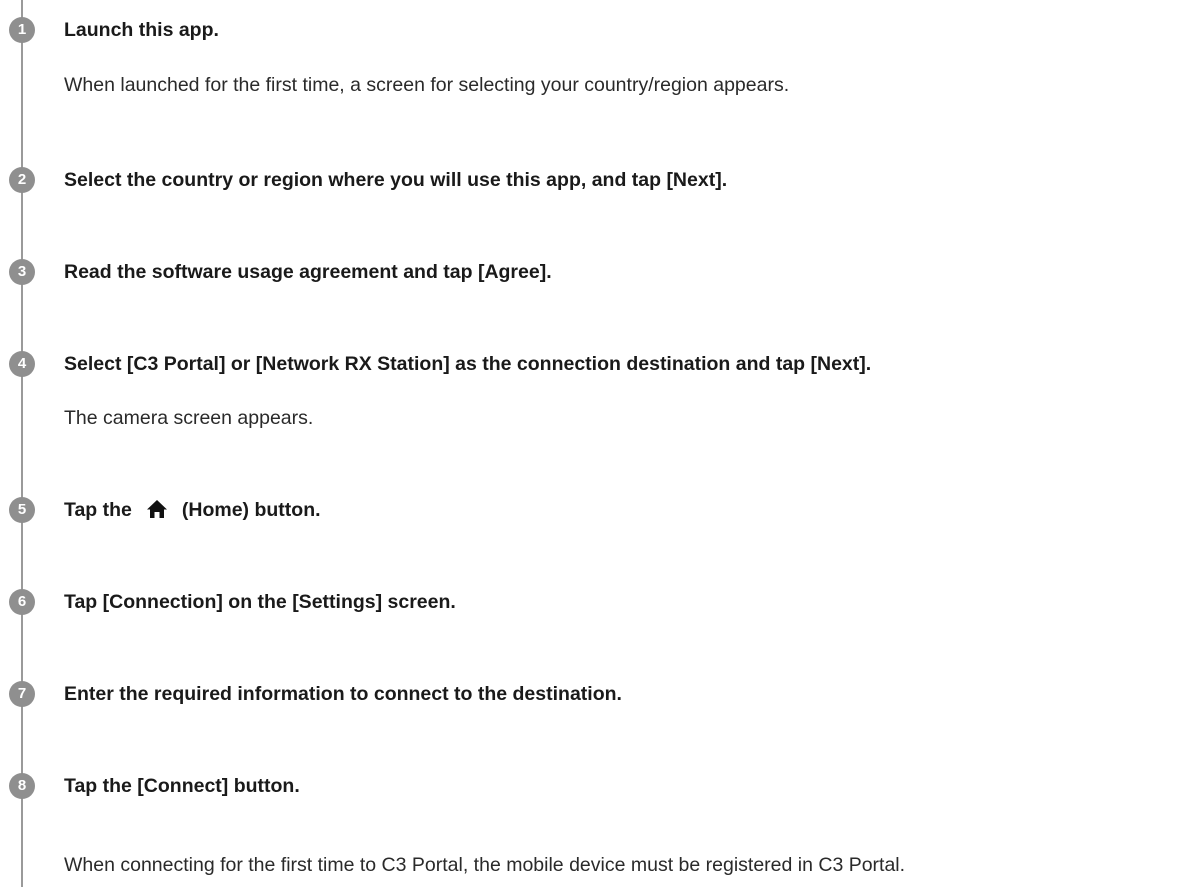 The image size is (1186, 887). Describe the element at coordinates (22, 786) in the screenshot. I see `step-number-badge: 8` at that location.